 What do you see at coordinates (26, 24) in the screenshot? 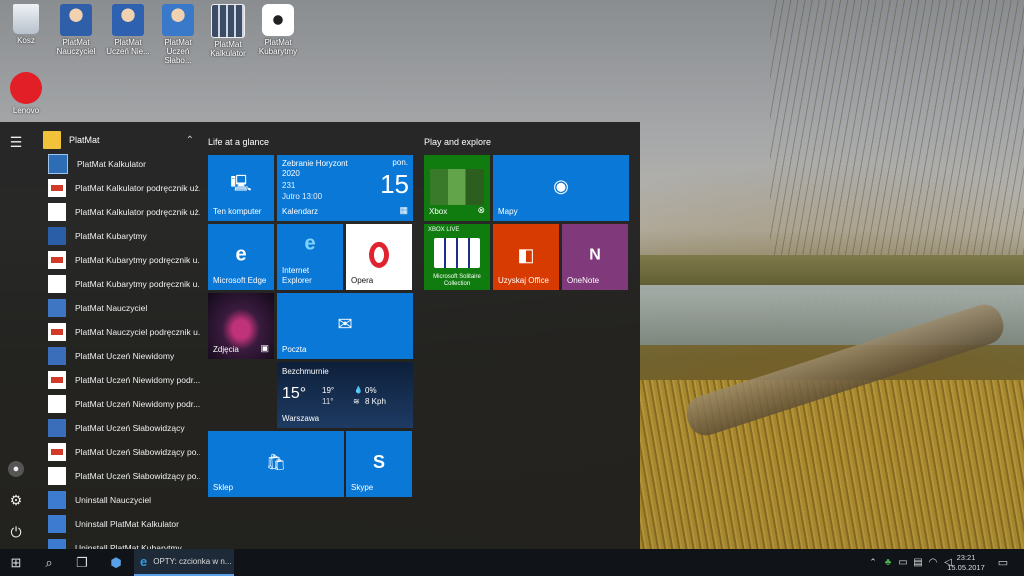
I see `desktop-icon-recycle-bin: Kosz` at bounding box center [26, 24].